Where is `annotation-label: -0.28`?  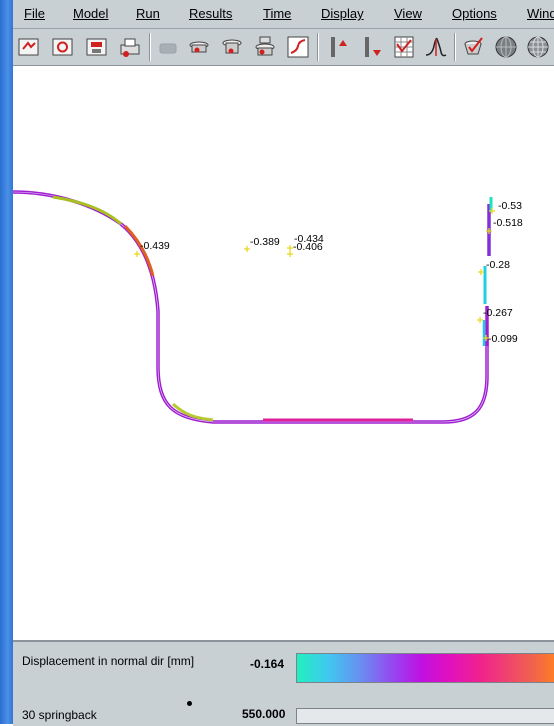
annotation-label: -0.28 is located at coordinates (498, 265).